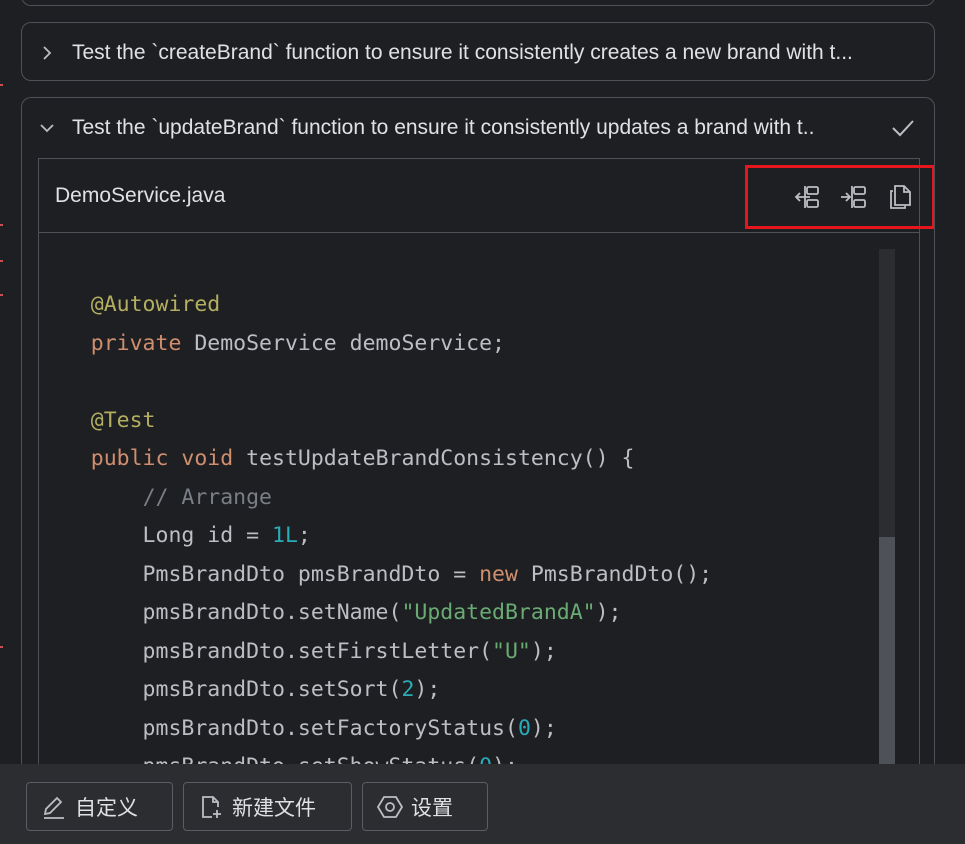 This screenshot has width=965, height=844. I want to click on bottom-toolbar: 自定义 新建文件 设置, so click(482, 804).